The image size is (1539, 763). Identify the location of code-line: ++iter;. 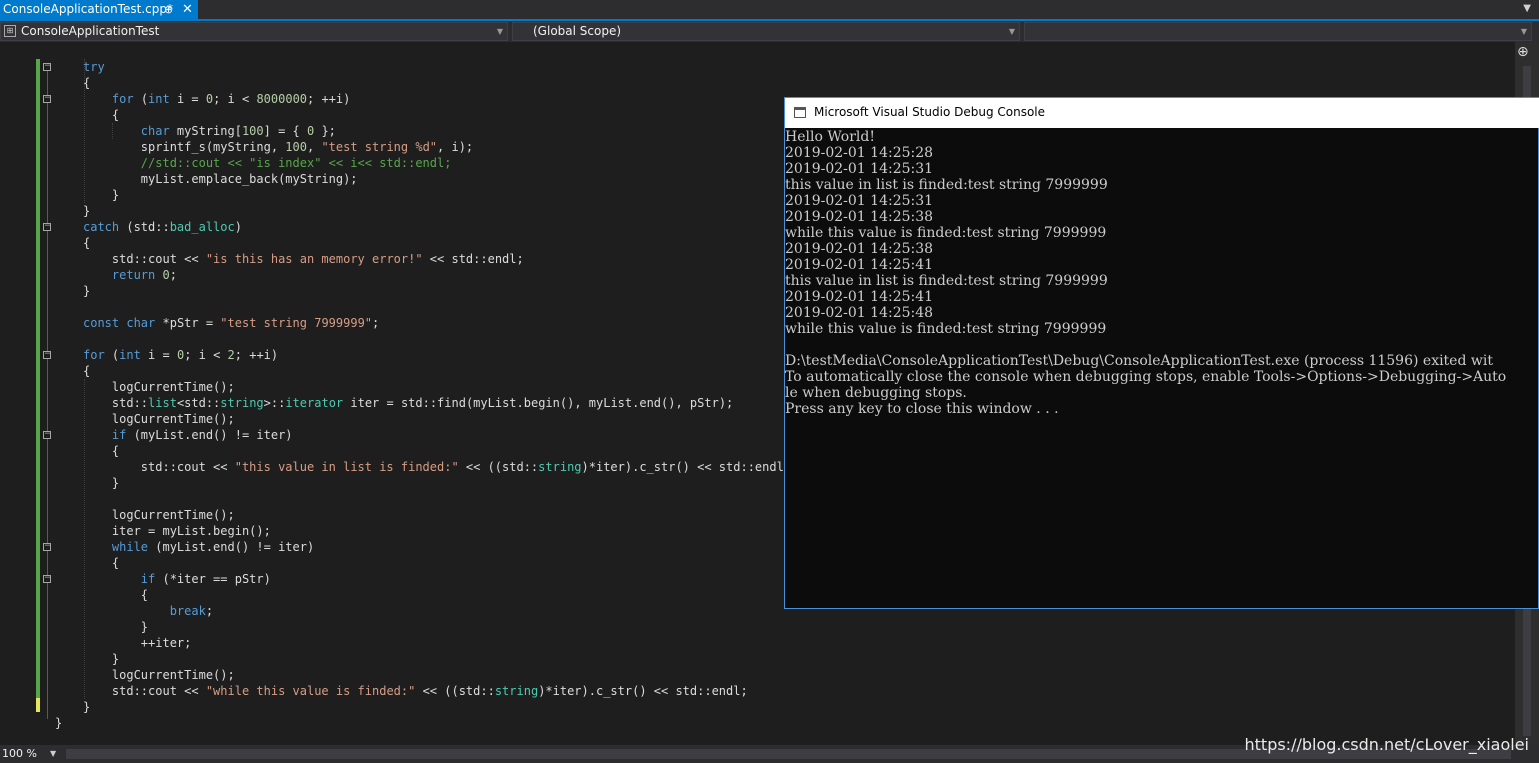
(423, 643).